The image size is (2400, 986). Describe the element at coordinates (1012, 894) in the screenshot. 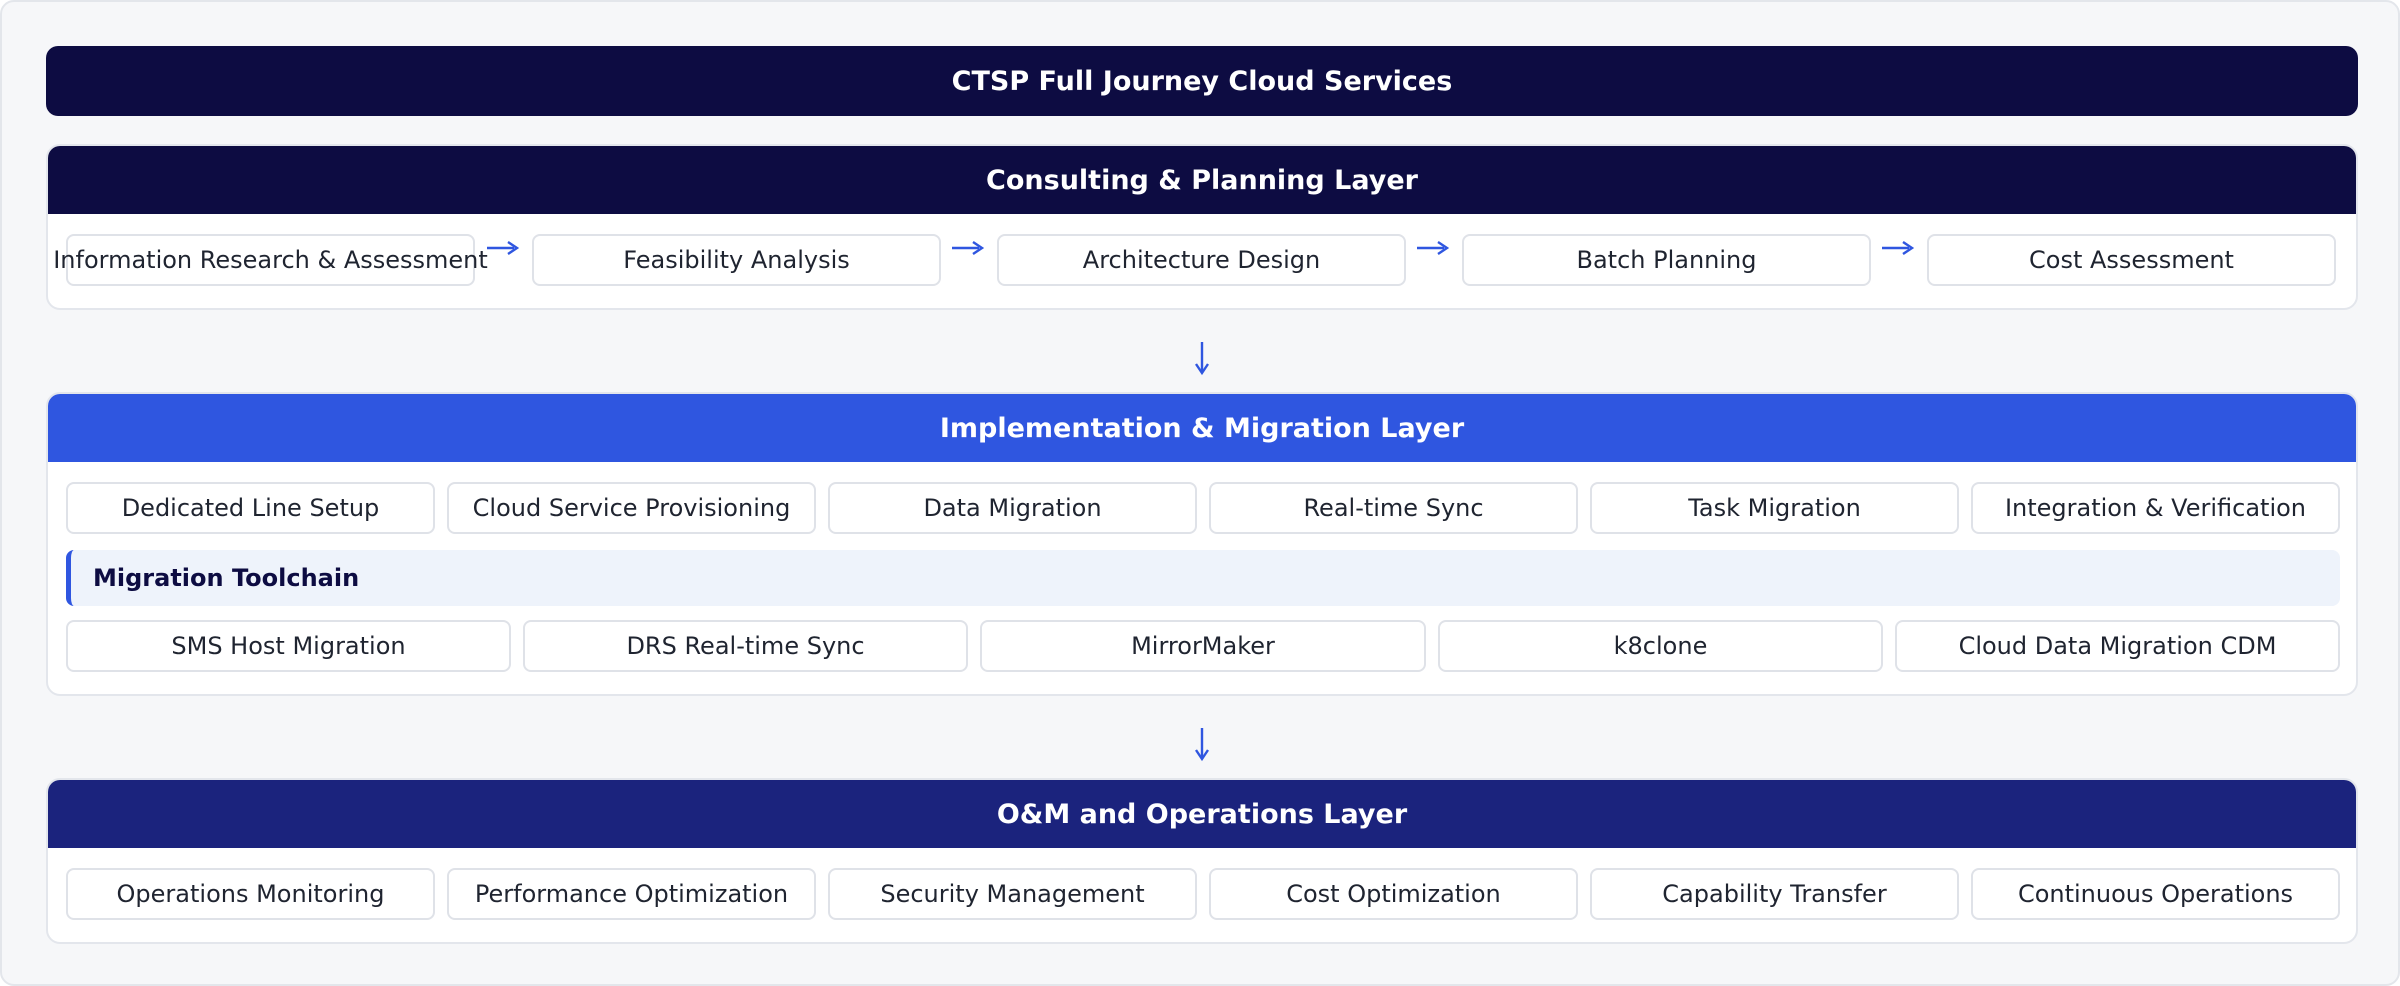

I see `step-security-management: Security Management` at that location.